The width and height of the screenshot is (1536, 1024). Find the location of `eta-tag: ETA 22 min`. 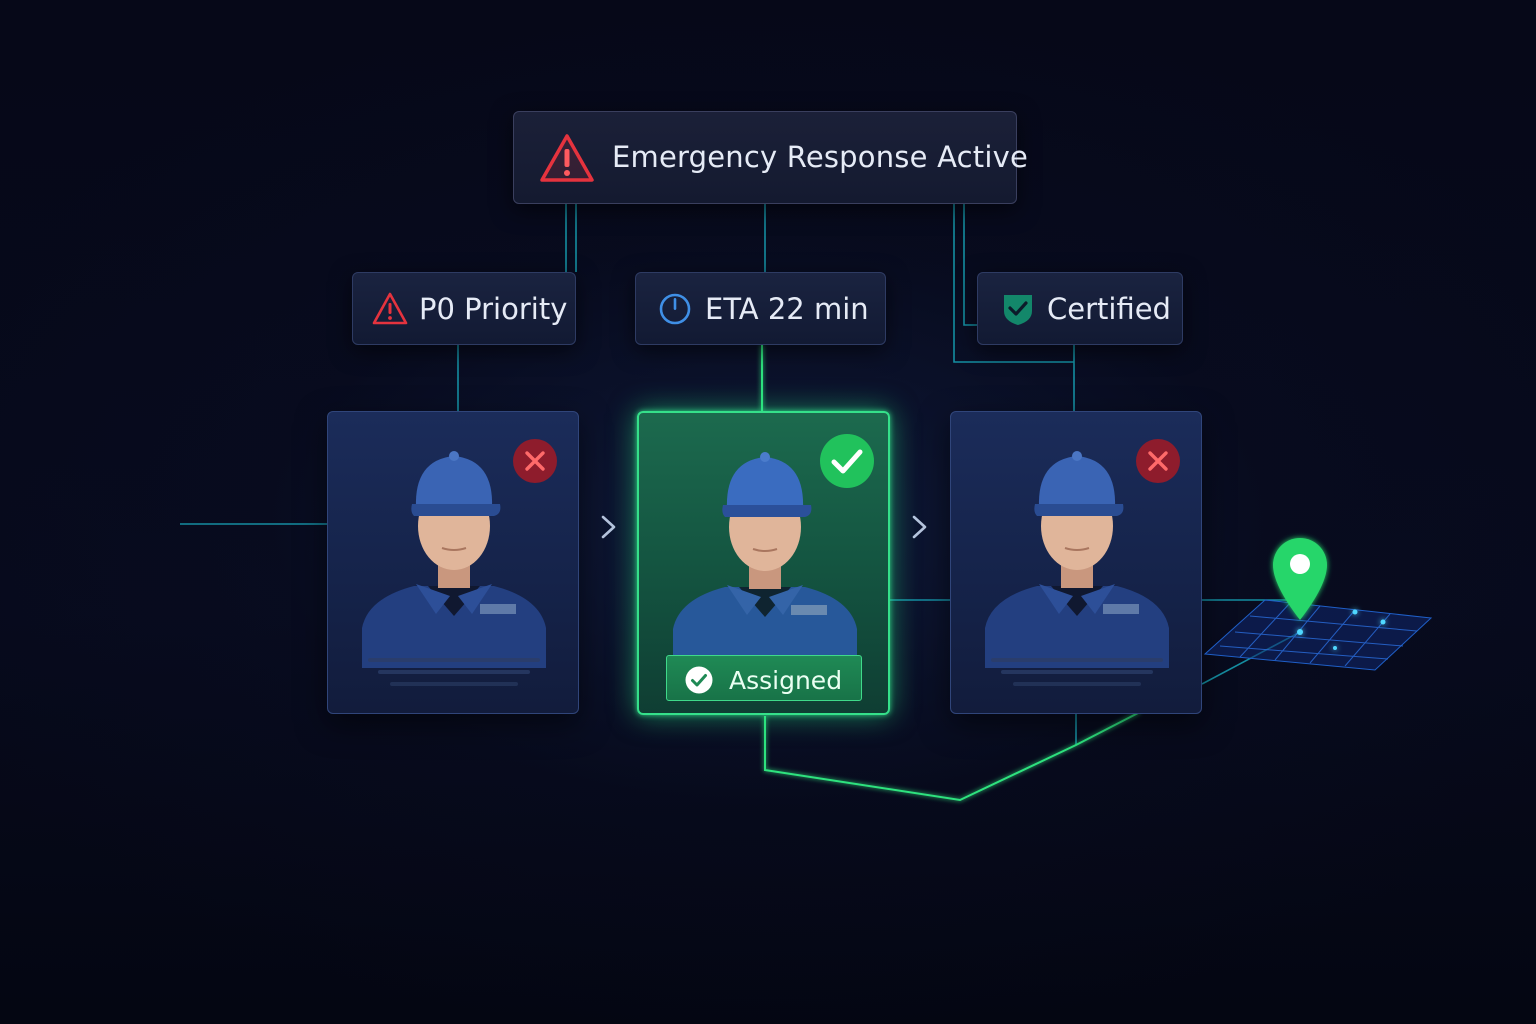

eta-tag: ETA 22 min is located at coordinates (760, 308).